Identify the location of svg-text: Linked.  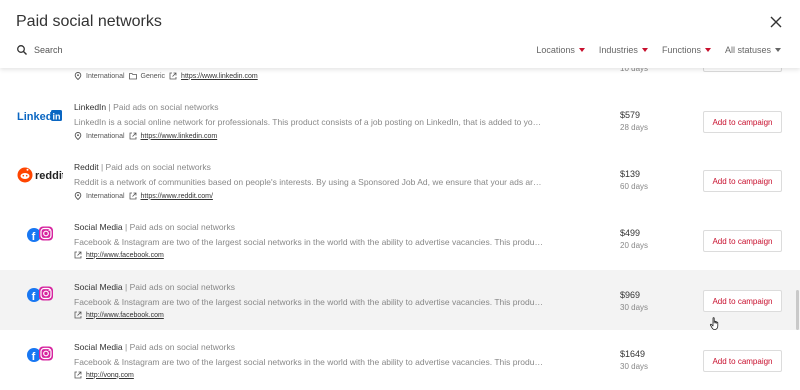
(34, 117).